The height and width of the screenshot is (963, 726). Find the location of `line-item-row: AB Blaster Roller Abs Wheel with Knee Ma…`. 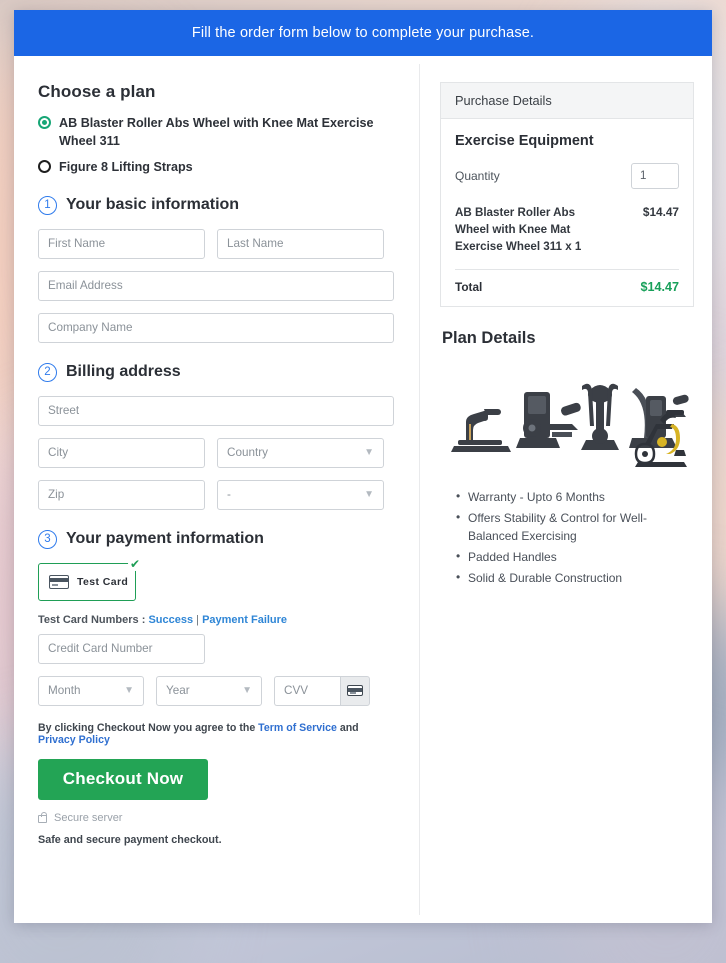

line-item-row: AB Blaster Roller Abs Wheel with Knee Ma… is located at coordinates (567, 230).